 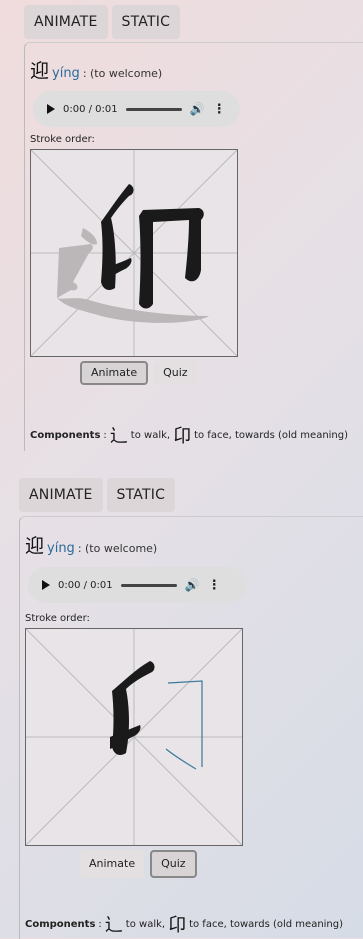 I want to click on quiz-canvas, so click(x=134, y=737).